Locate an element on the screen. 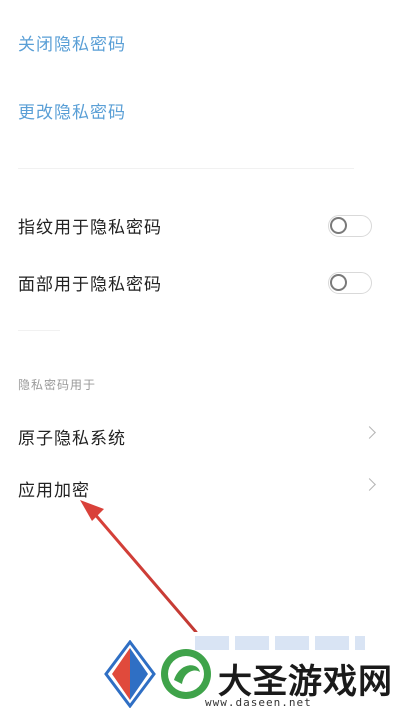 The image size is (400, 714). close-privacy-password-link: 关闭隐私密码 is located at coordinates (72, 42).